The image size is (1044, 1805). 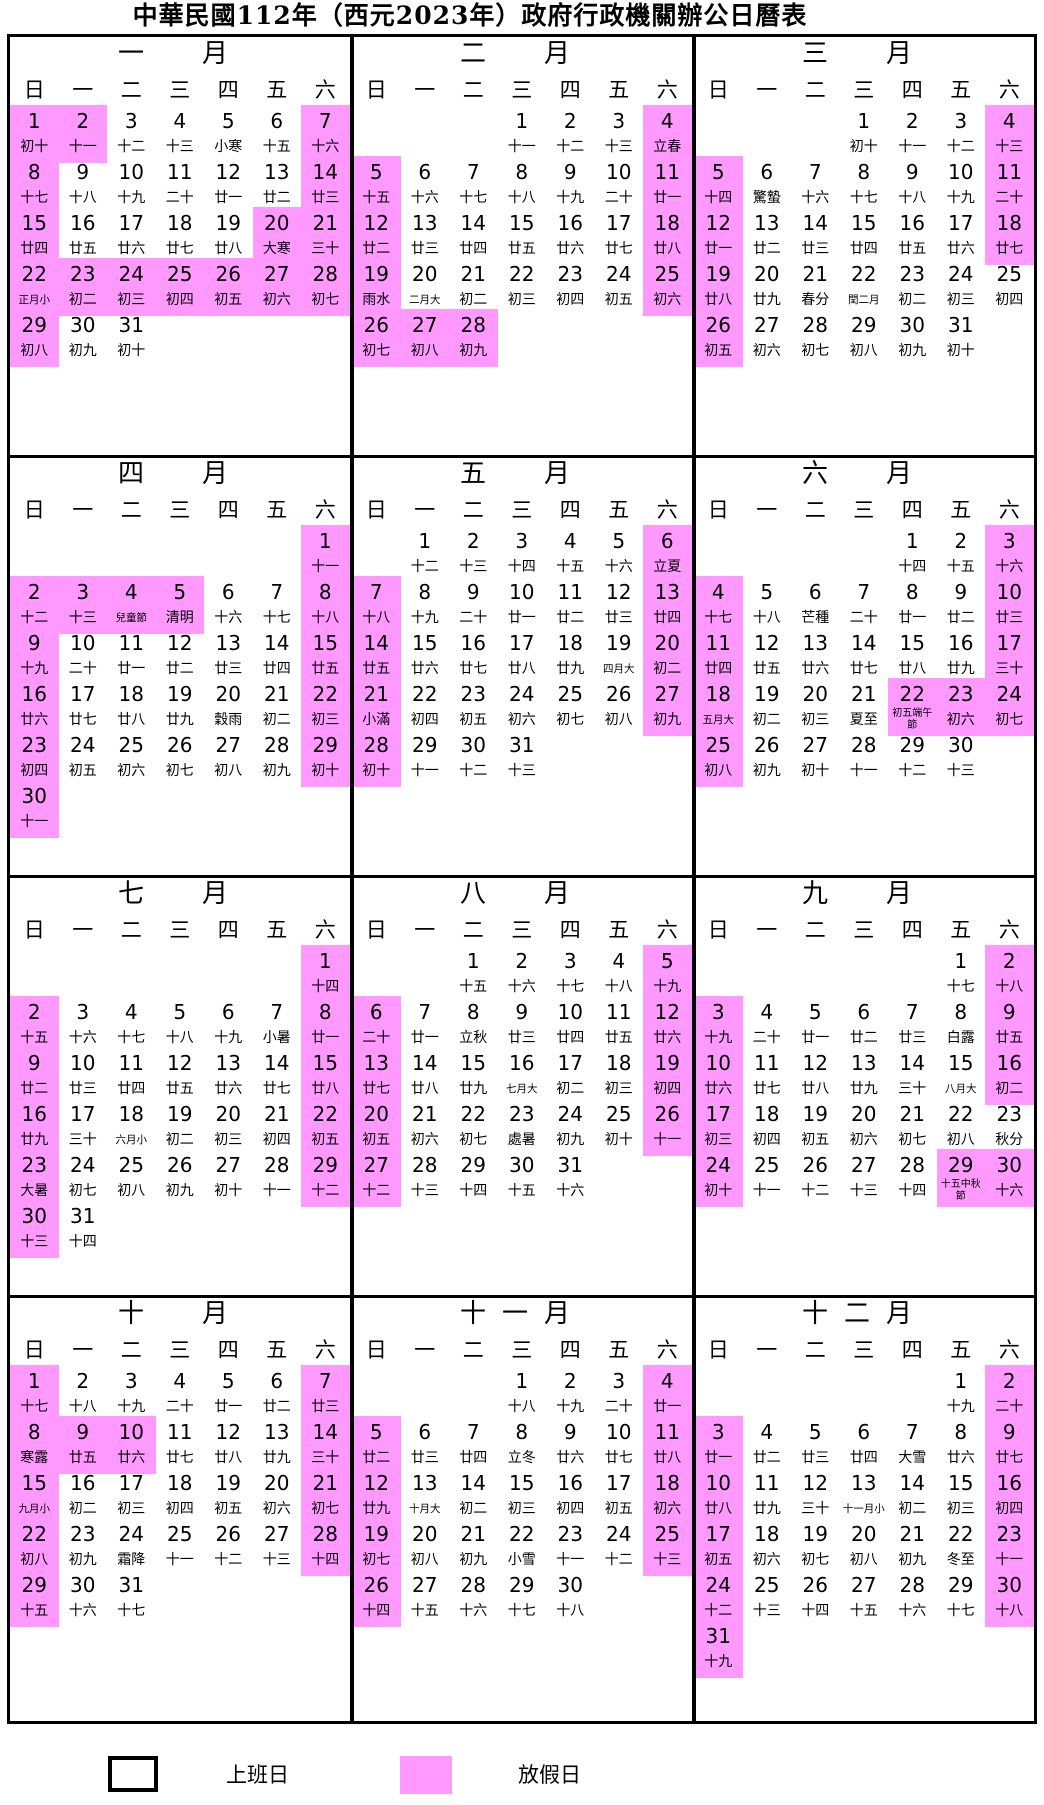 I want to click on lunar-date: 立夏, so click(x=667, y=567).